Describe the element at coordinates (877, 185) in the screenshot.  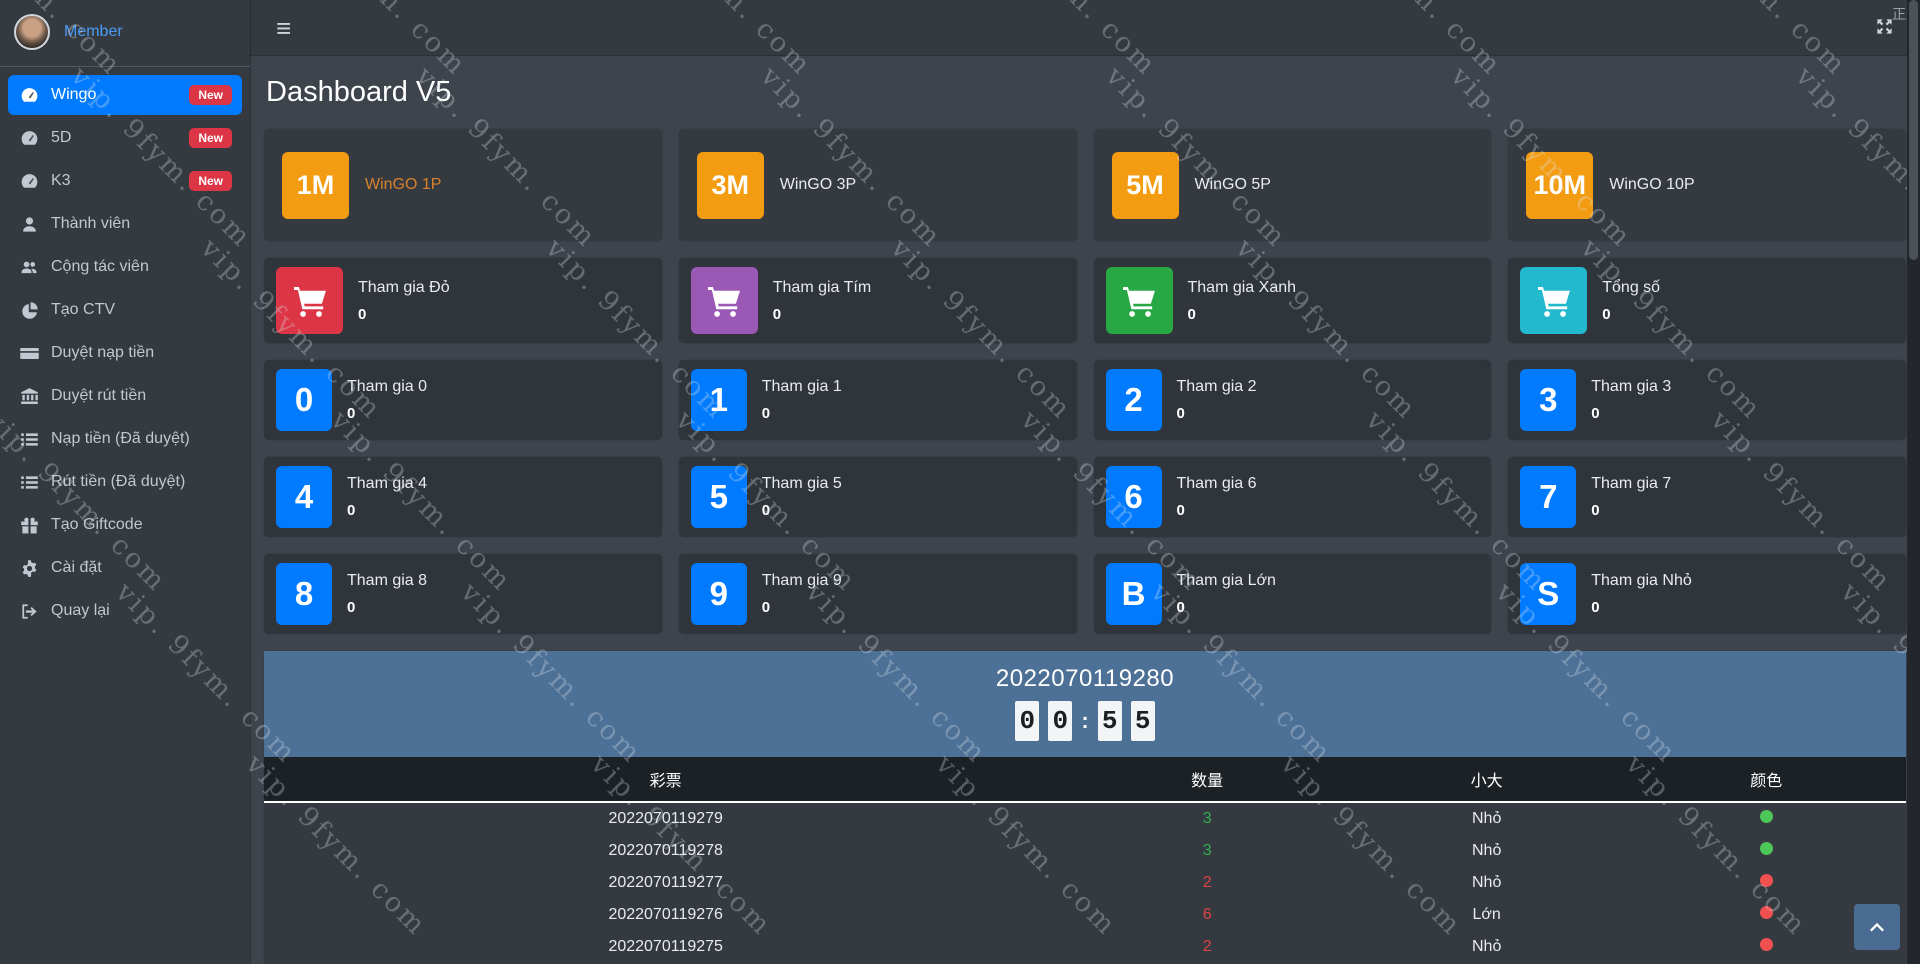
I see `wingo-tab-wingo-3p: 3M WinGO 3P` at that location.